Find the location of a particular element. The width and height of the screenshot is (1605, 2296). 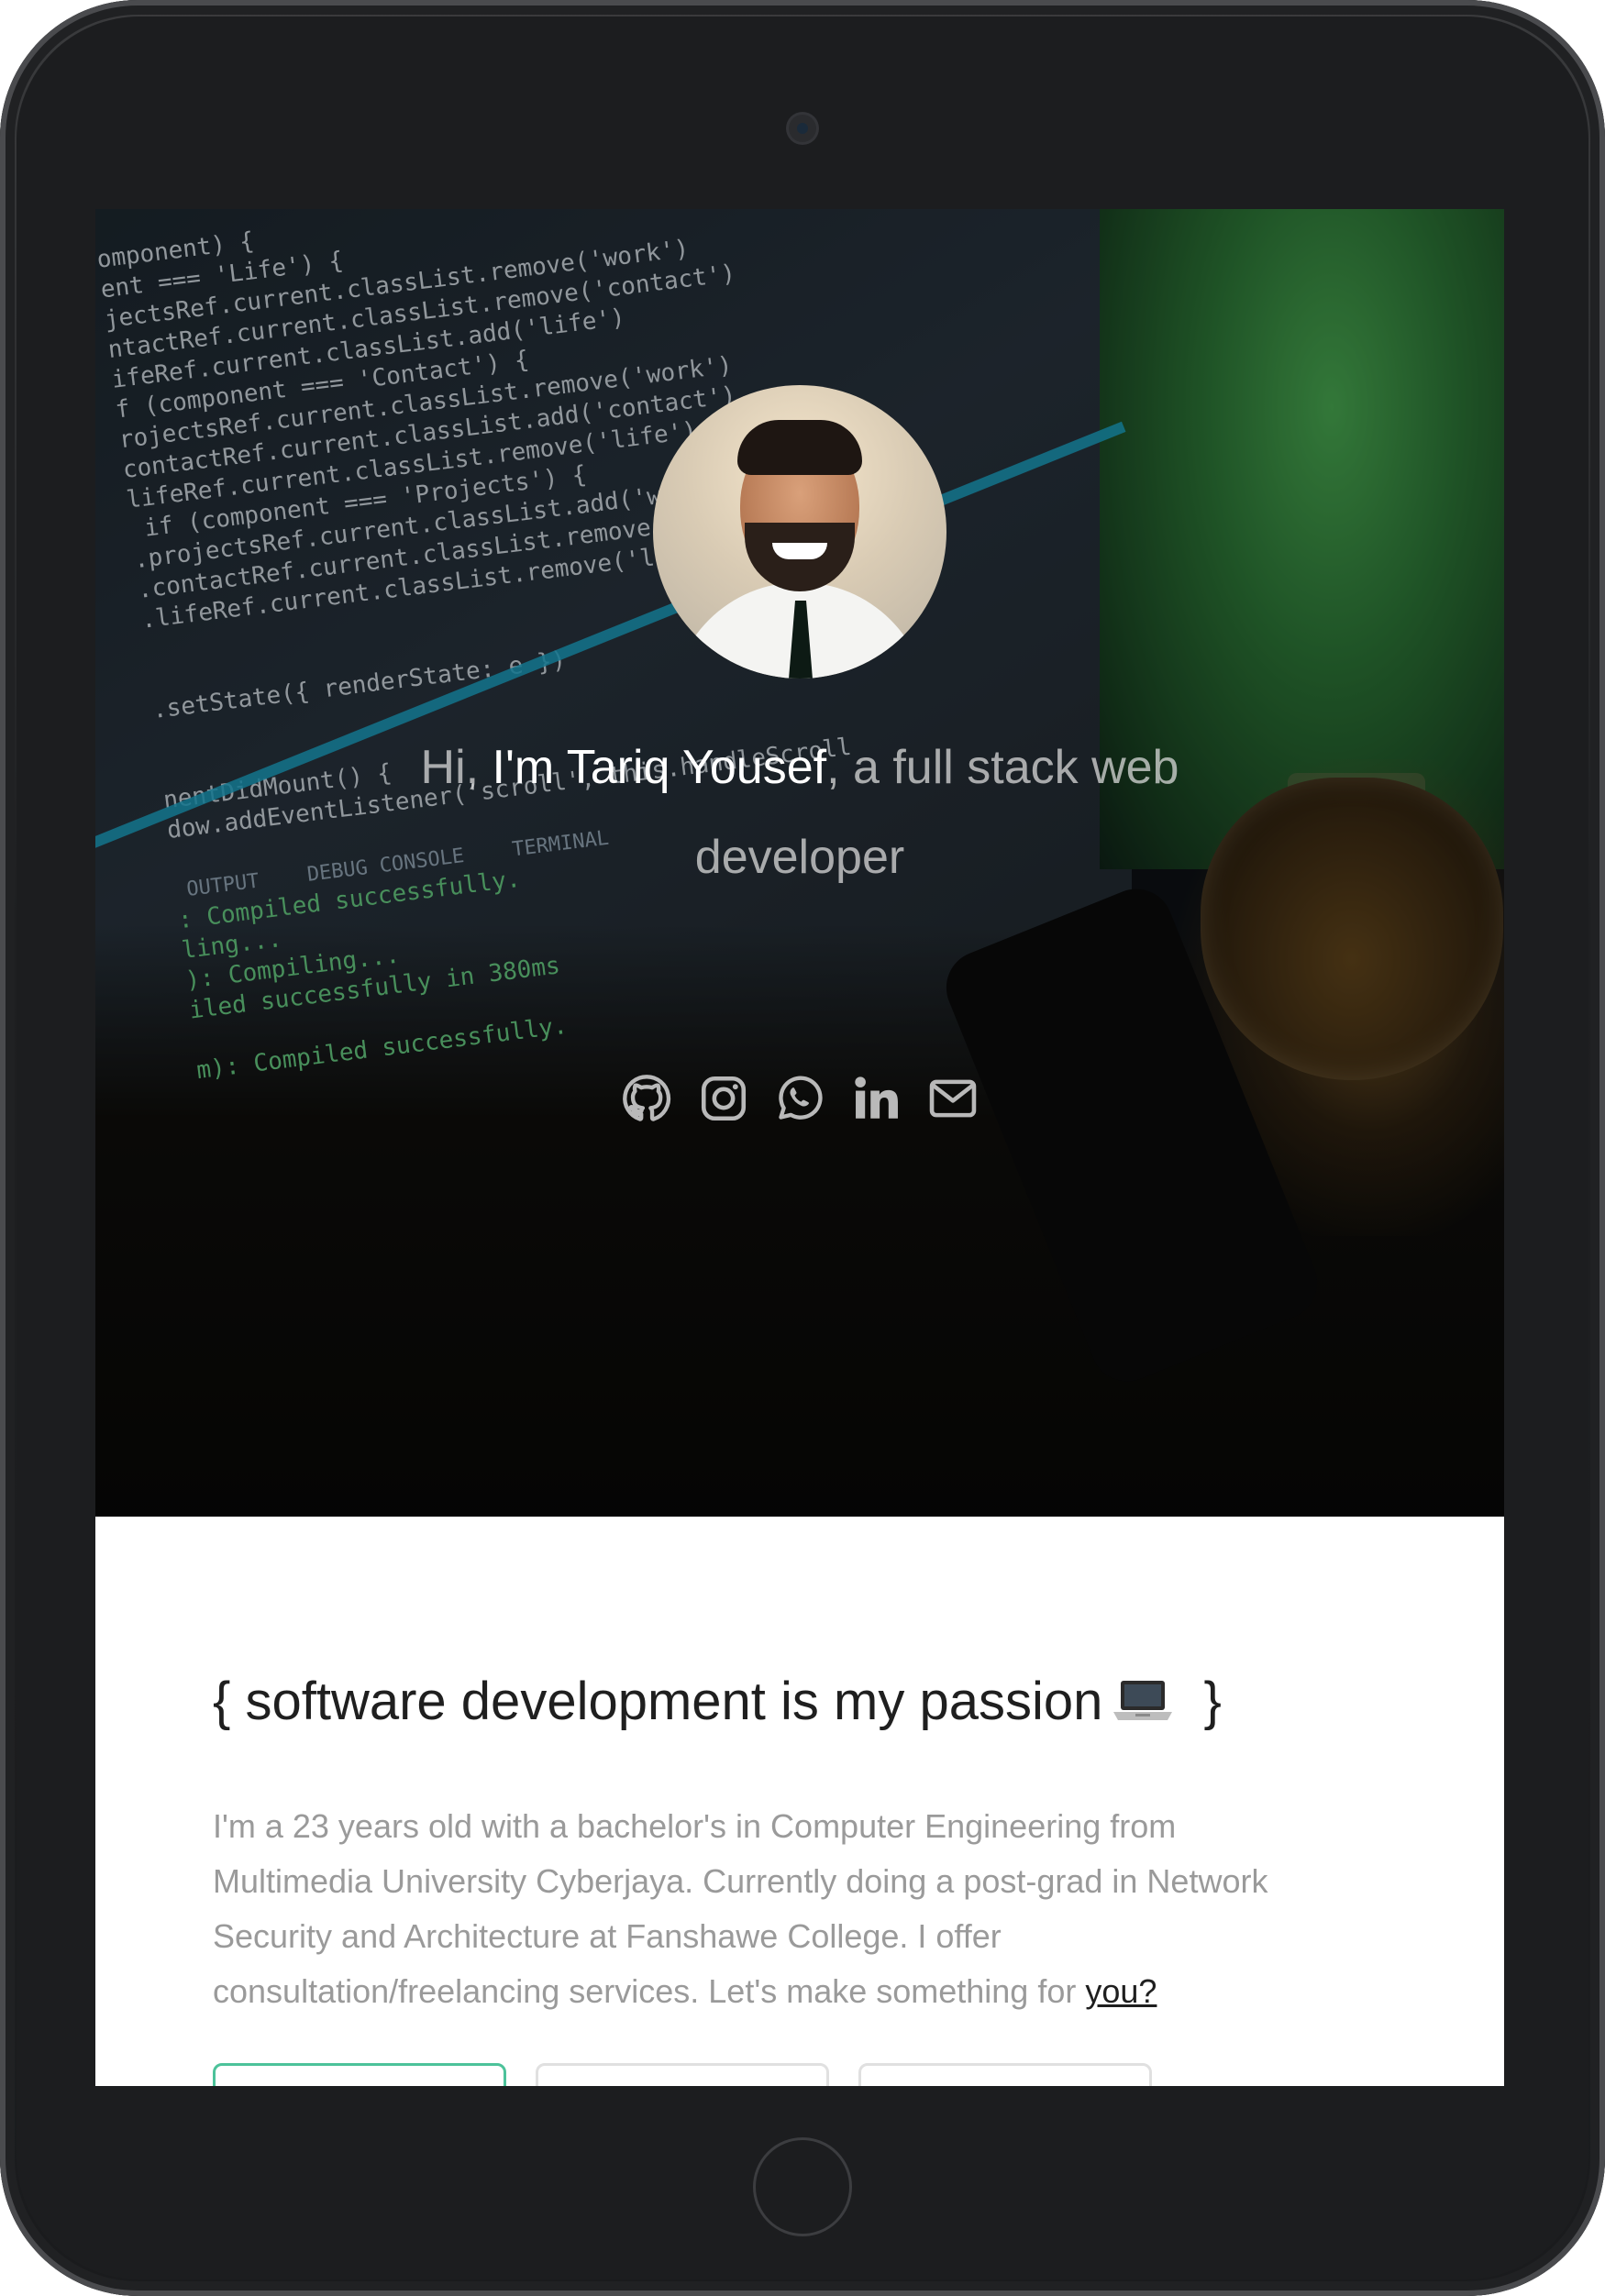

github-link is located at coordinates (646, 1098).